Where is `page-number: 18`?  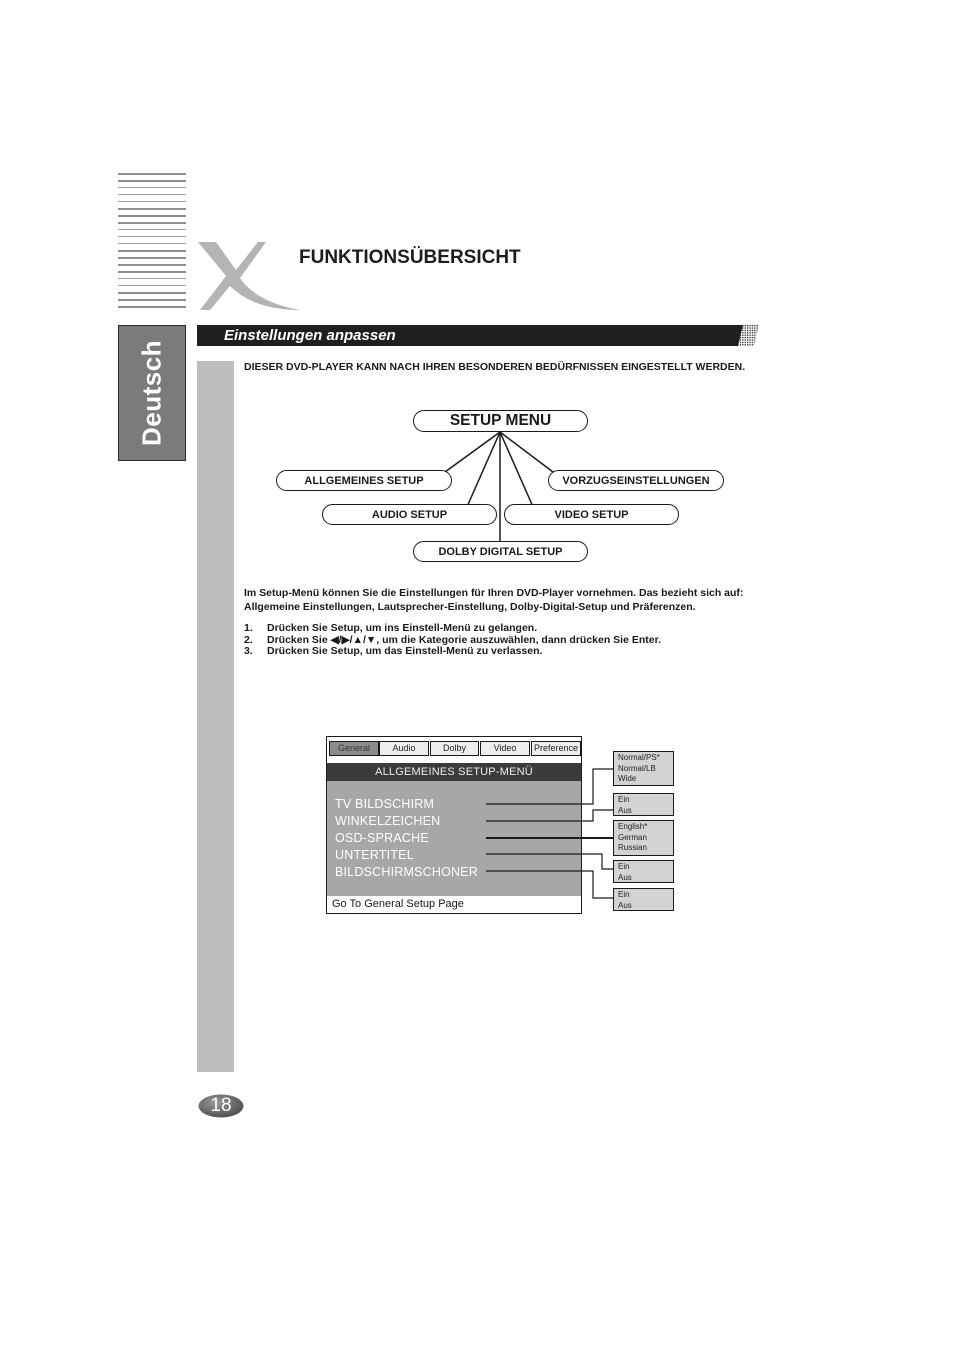 page-number: 18 is located at coordinates (221, 1105).